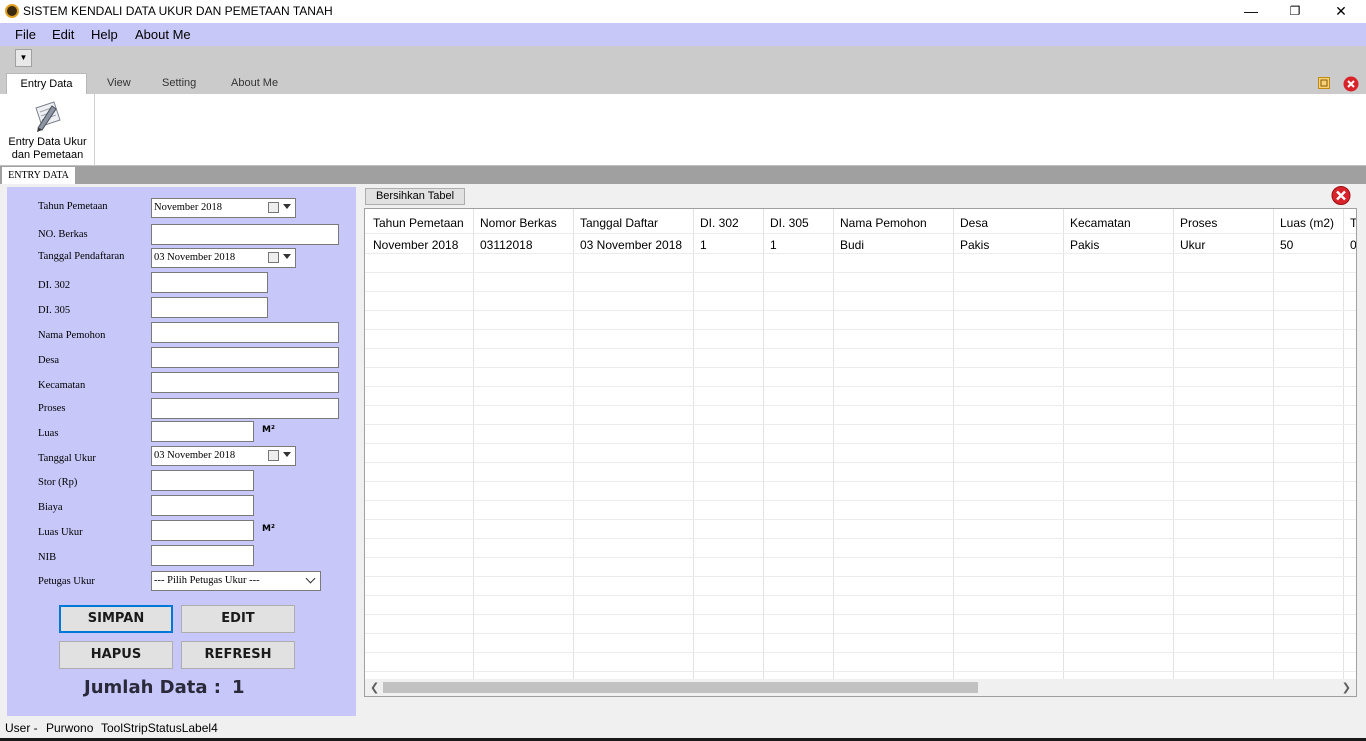 The width and height of the screenshot is (1366, 741). What do you see at coordinates (789, 223) in the screenshot?
I see `column-header: DI. 305` at bounding box center [789, 223].